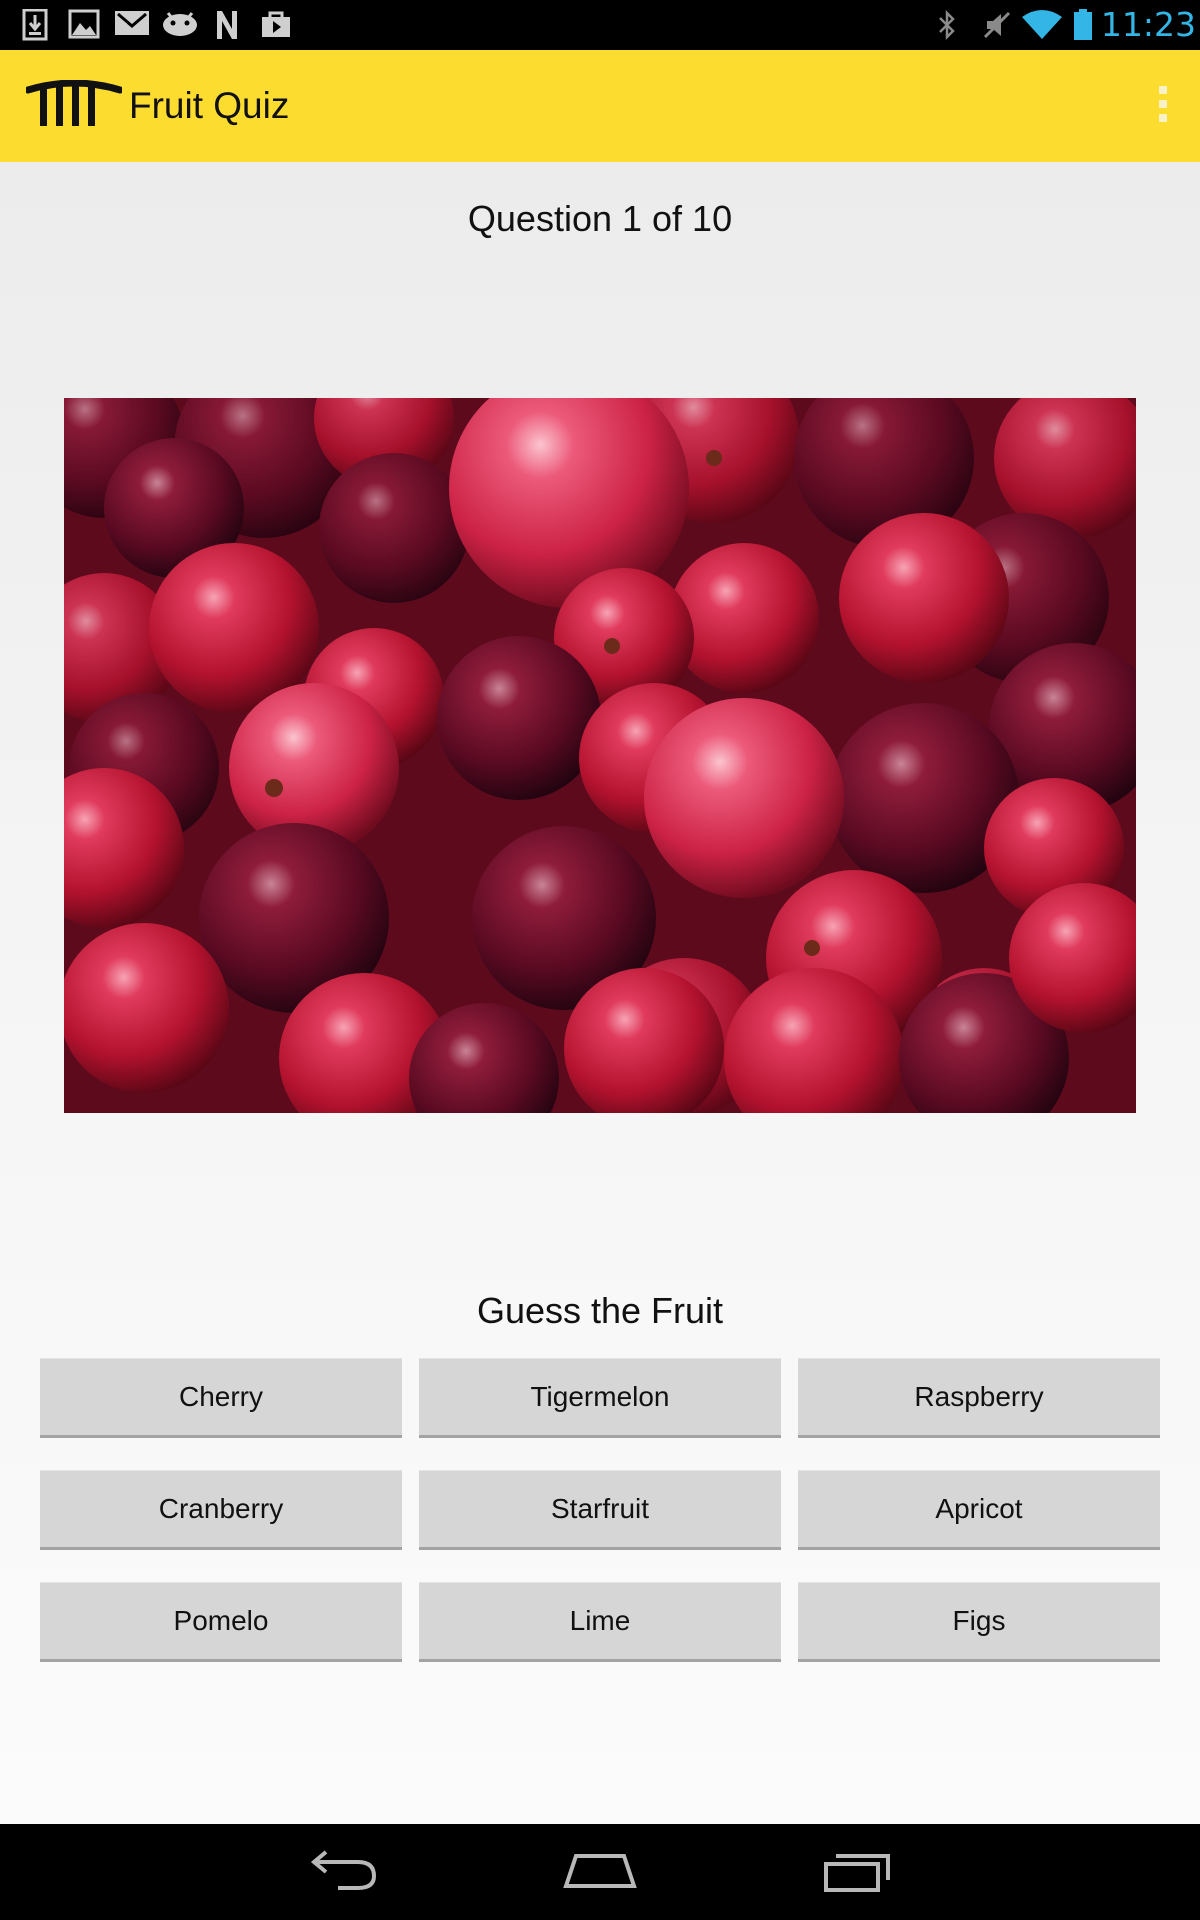  What do you see at coordinates (1042, 24) in the screenshot?
I see `wifi-icon` at bounding box center [1042, 24].